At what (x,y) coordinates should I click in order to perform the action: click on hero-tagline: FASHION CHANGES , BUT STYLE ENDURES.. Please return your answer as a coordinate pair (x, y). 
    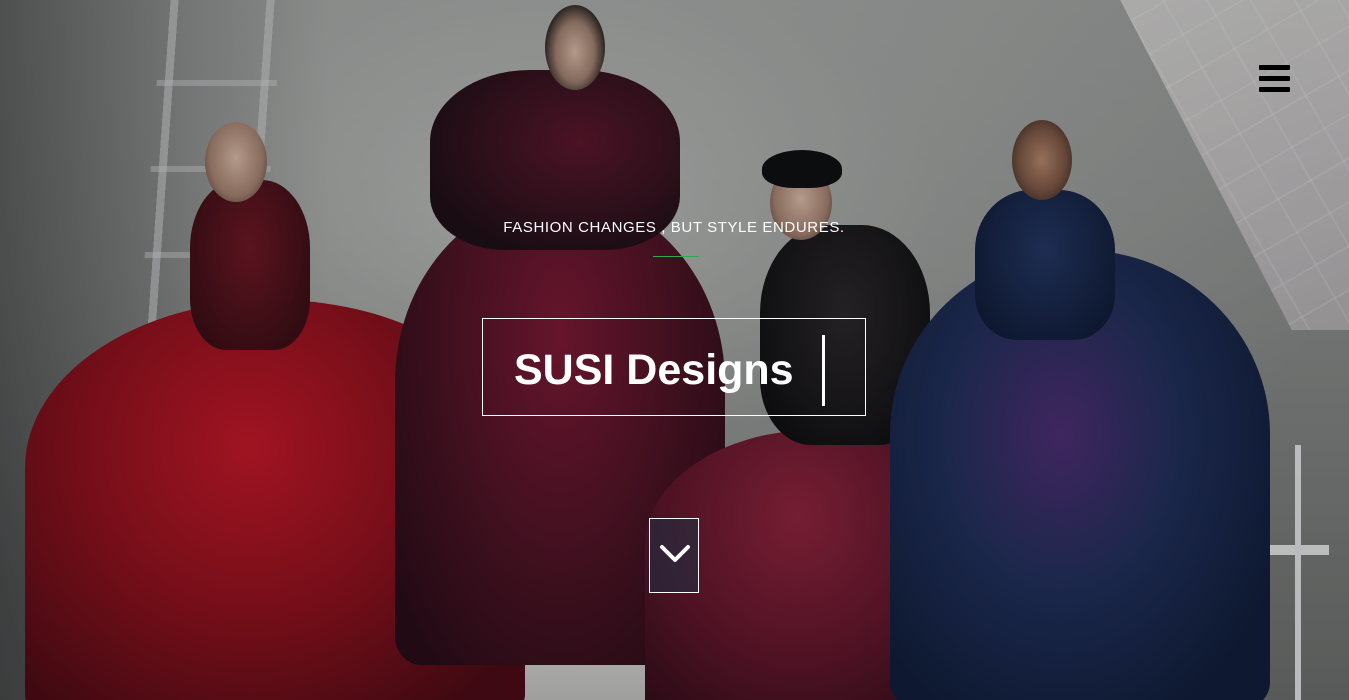
    Looking at the image, I should click on (674, 227).